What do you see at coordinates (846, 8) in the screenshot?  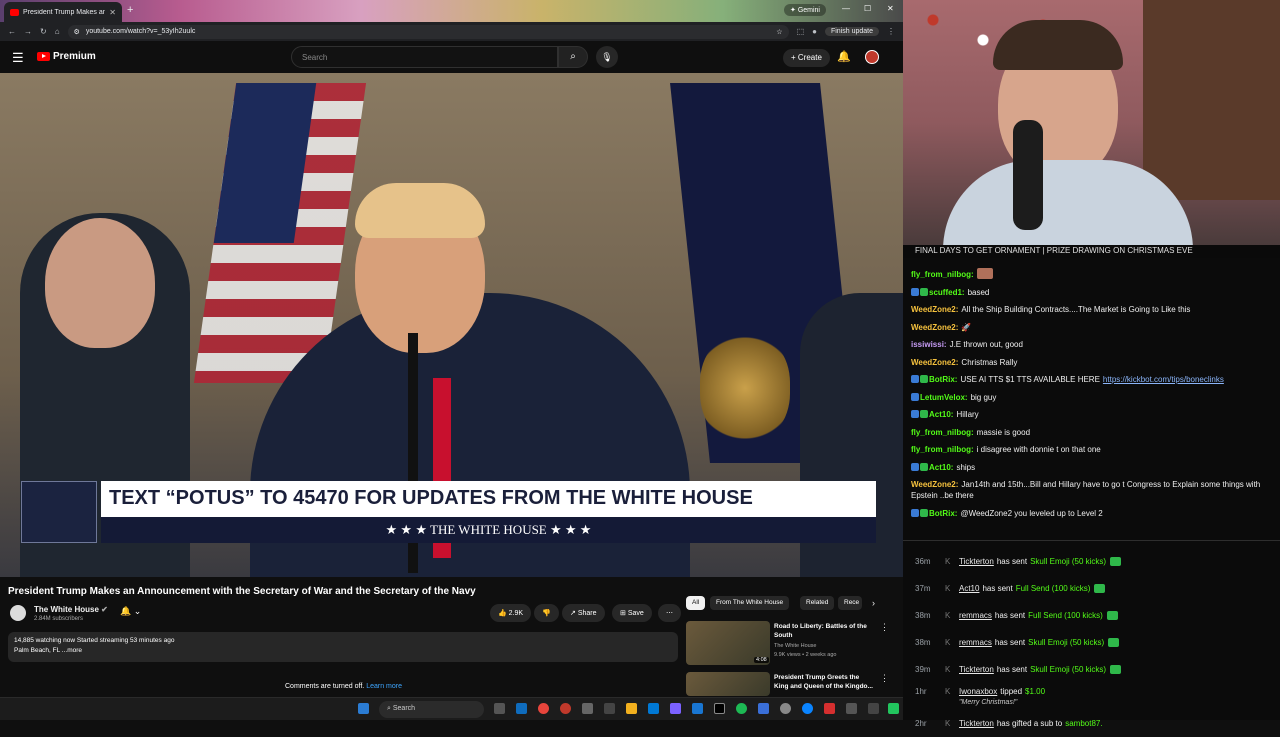 I see `minimize-icon: —` at bounding box center [846, 8].